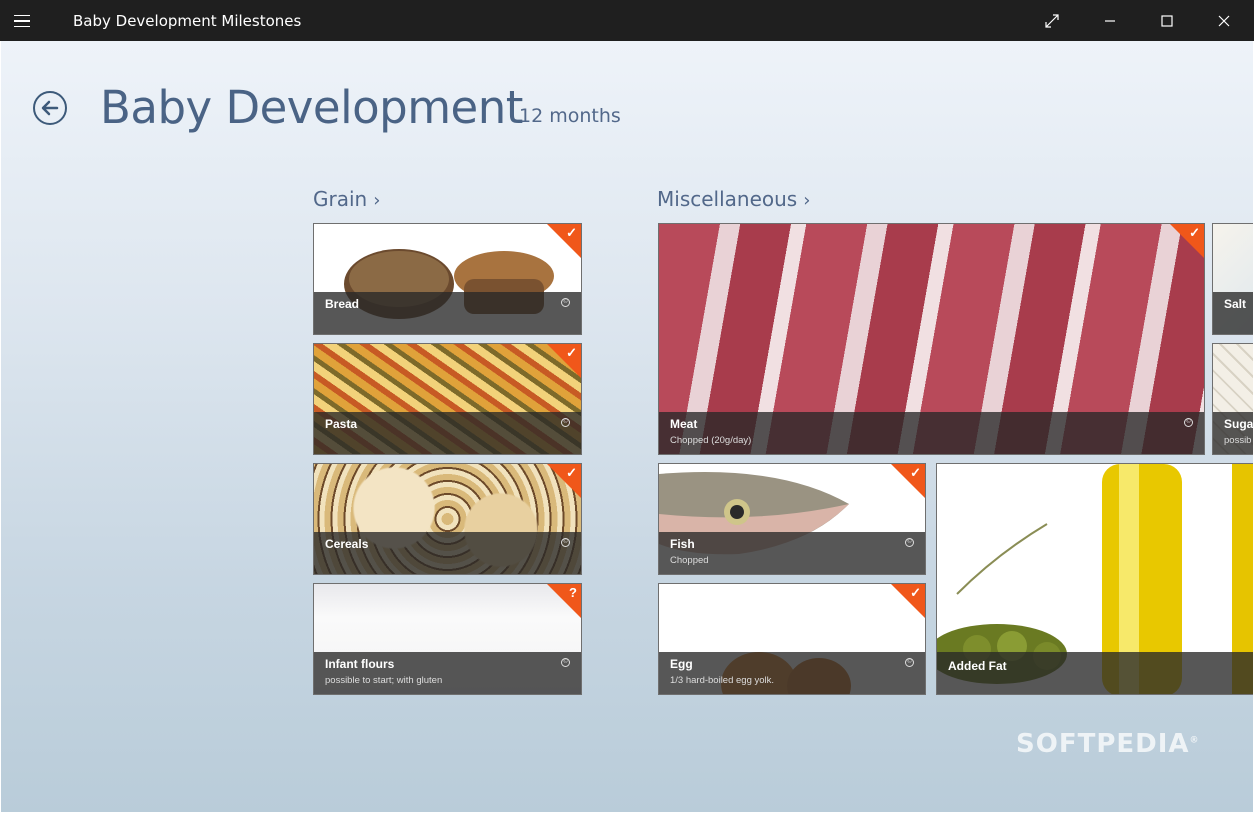  What do you see at coordinates (447, 279) in the screenshot?
I see `tile-bread: ✓ Bread ©` at bounding box center [447, 279].